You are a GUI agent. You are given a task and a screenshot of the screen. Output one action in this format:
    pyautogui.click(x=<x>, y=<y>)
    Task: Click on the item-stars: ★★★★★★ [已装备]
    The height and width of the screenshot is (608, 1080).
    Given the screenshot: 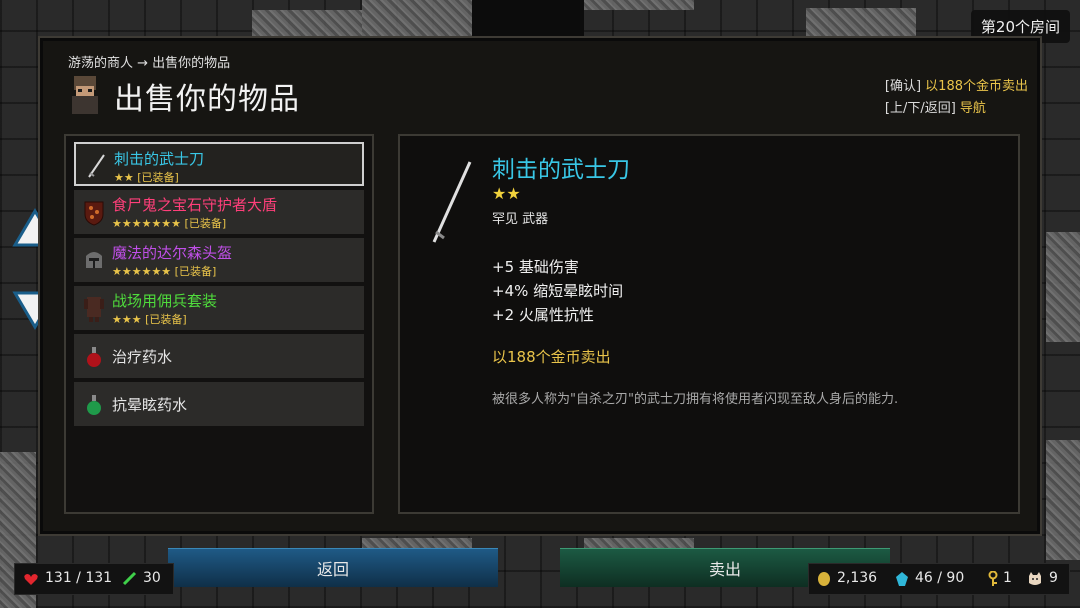 What is the action you would take?
    pyautogui.click(x=164, y=271)
    